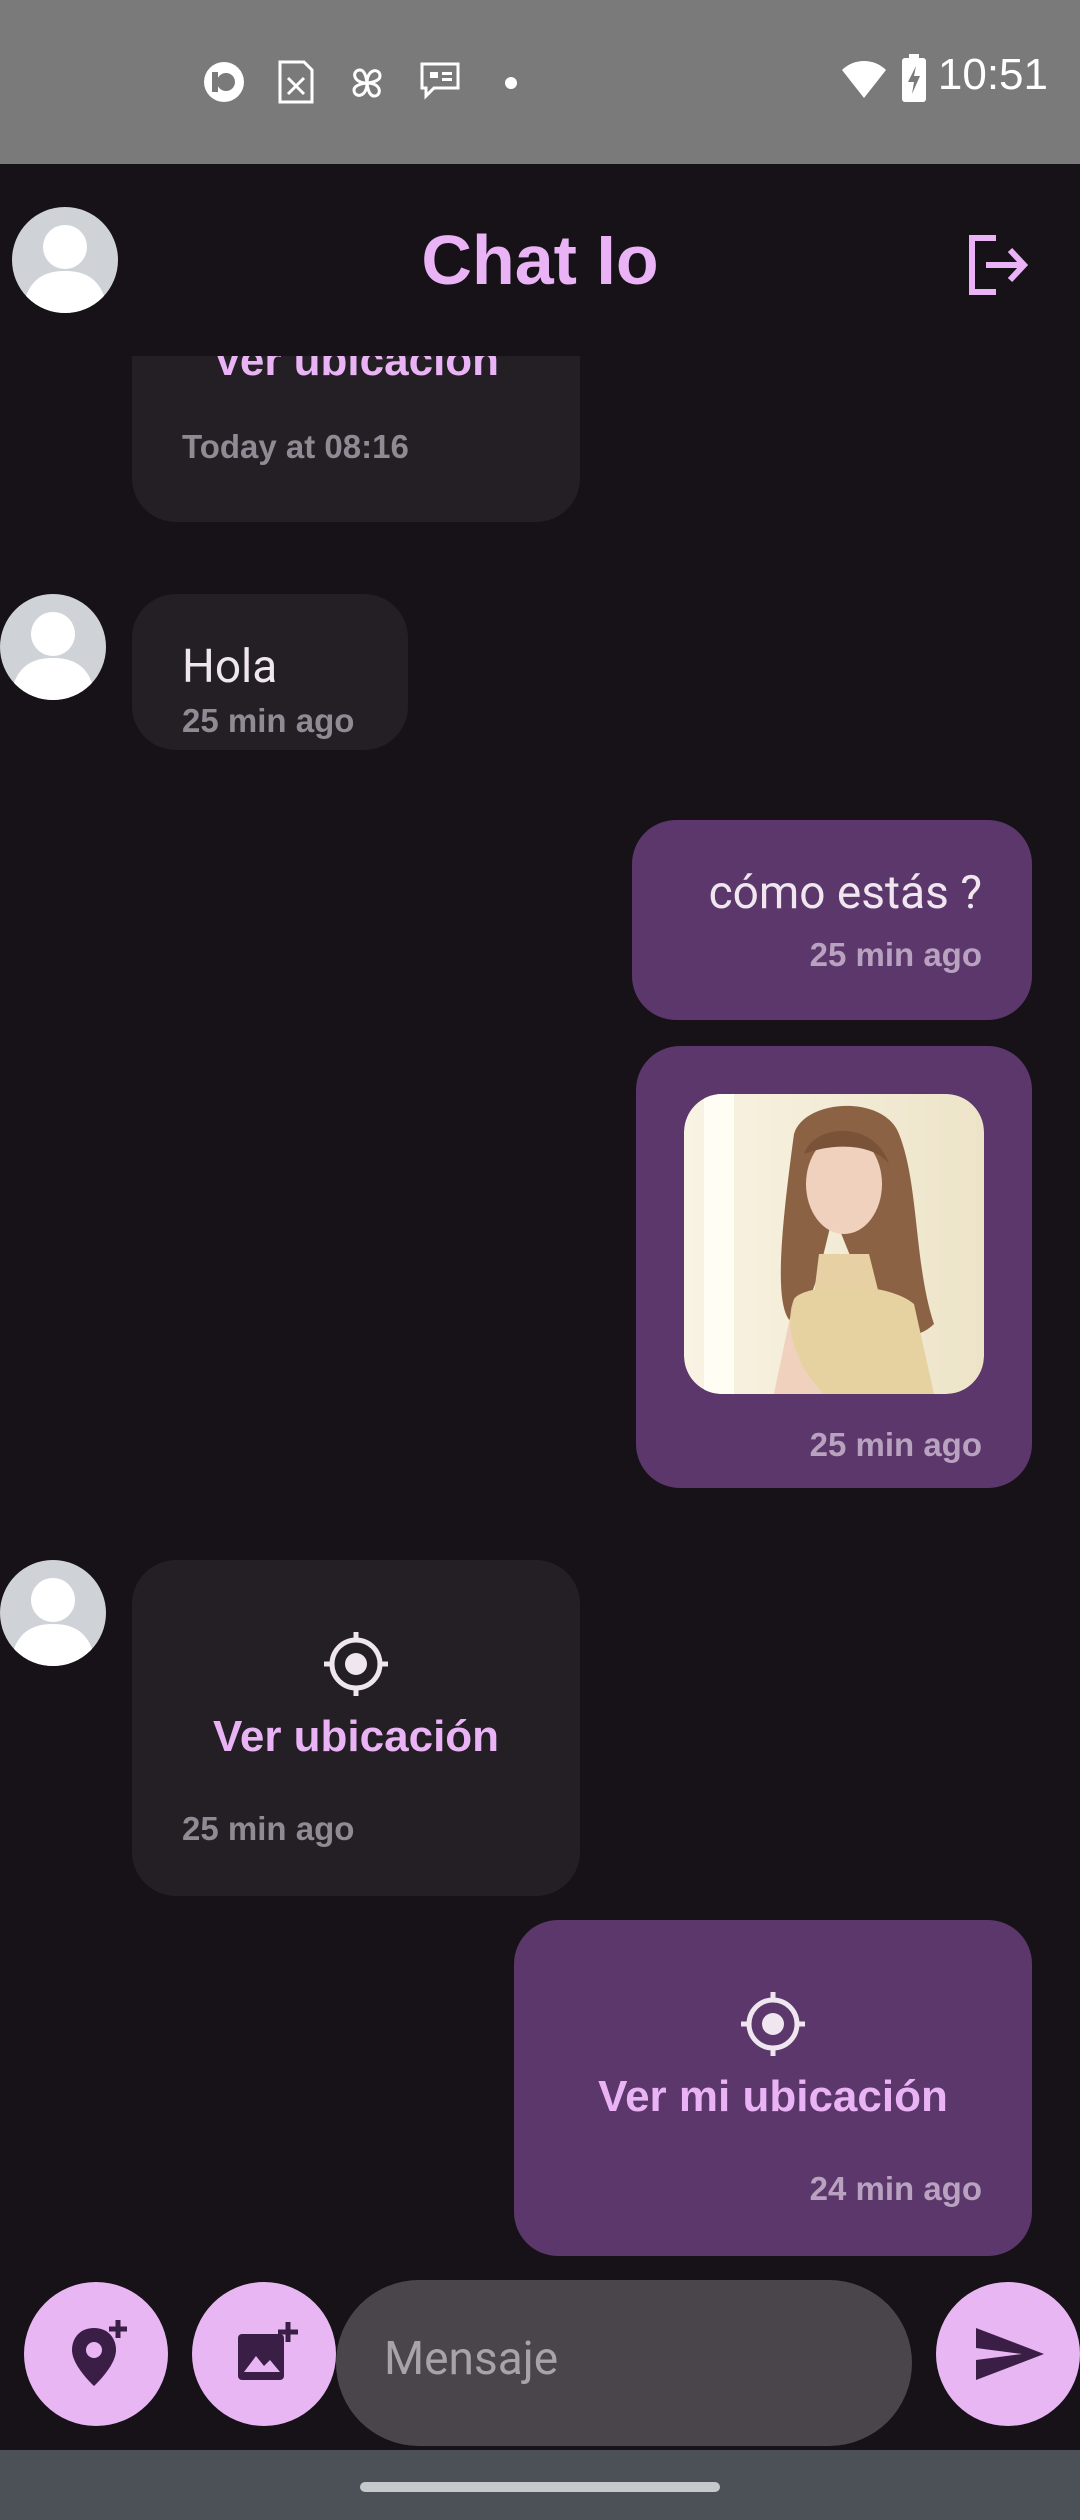 This screenshot has height=2520, width=1080. I want to click on add-location-button, so click(96, 2354).